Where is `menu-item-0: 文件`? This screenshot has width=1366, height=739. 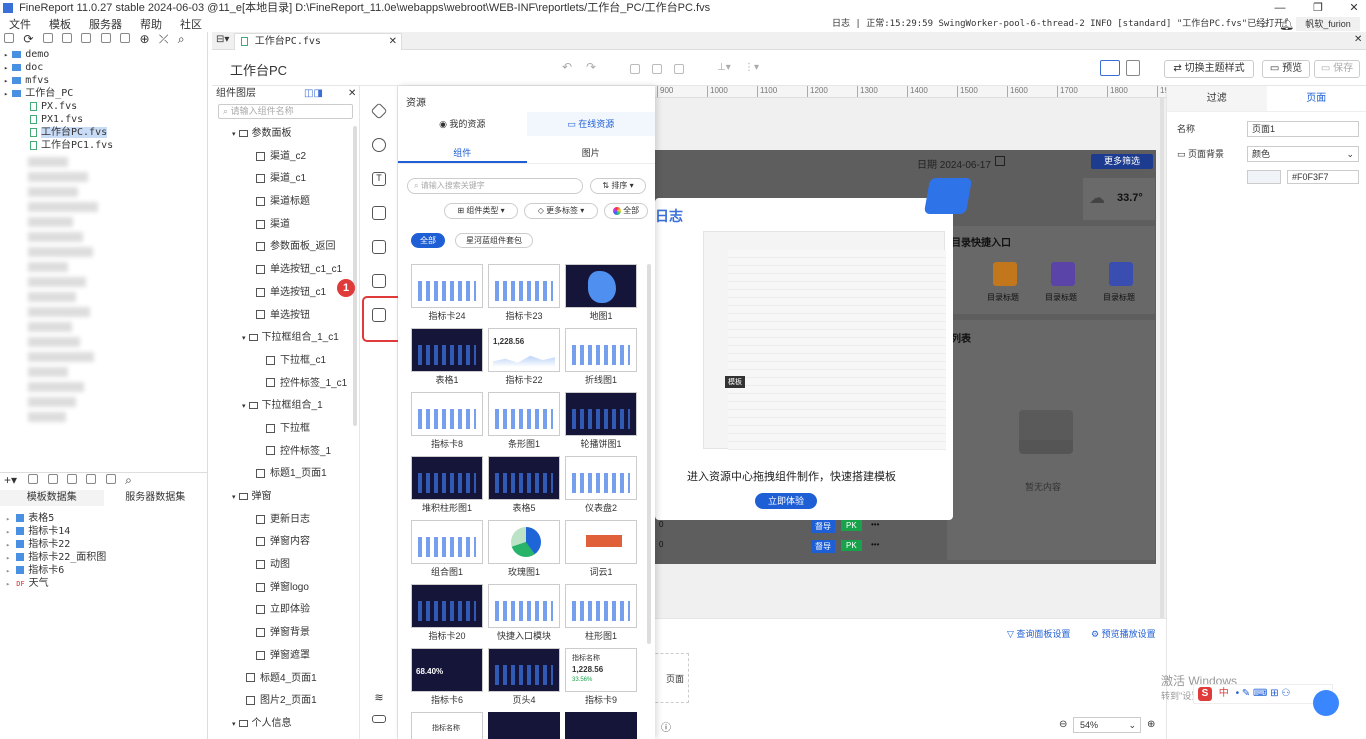
menu-item-0: 文件 is located at coordinates (20, 25).